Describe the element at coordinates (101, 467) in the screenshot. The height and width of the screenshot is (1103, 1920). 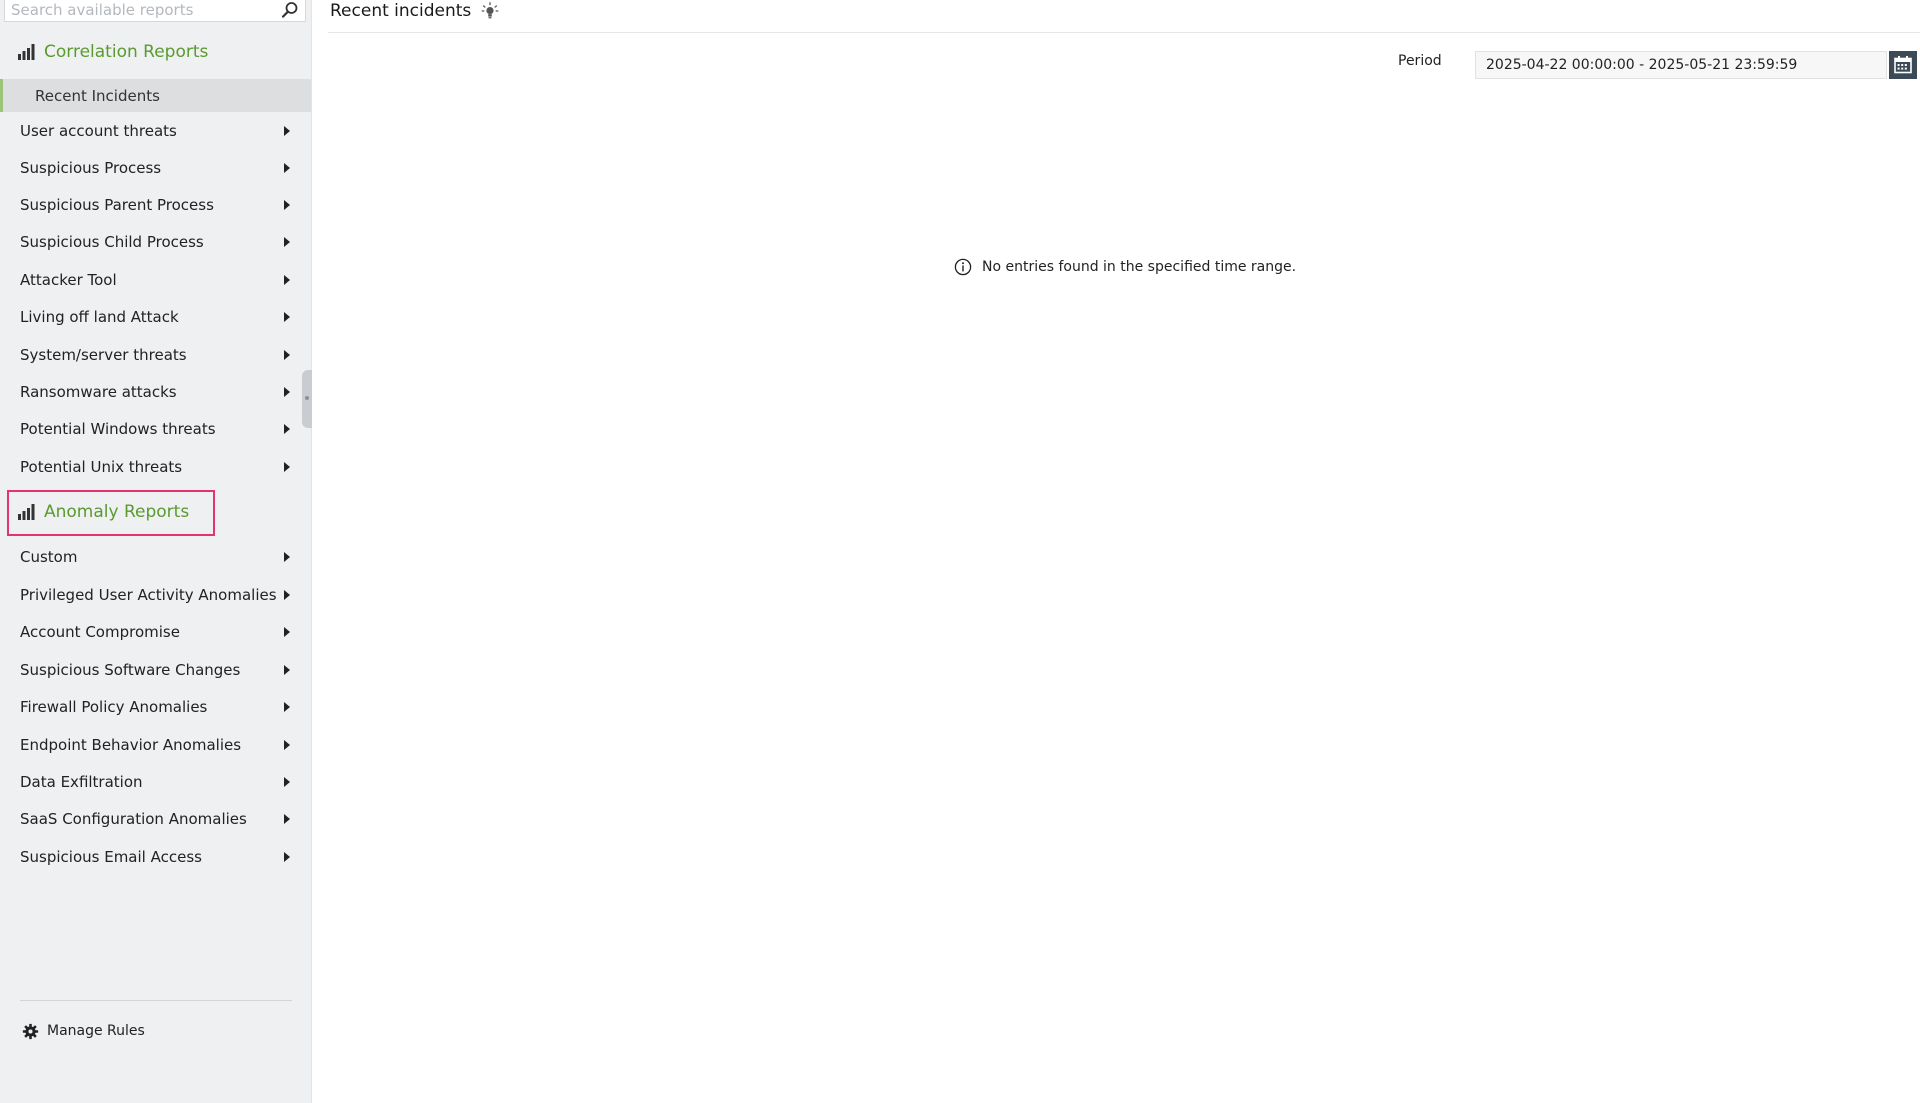
I see `sidebar-item-label: Potential Unix threats` at that location.